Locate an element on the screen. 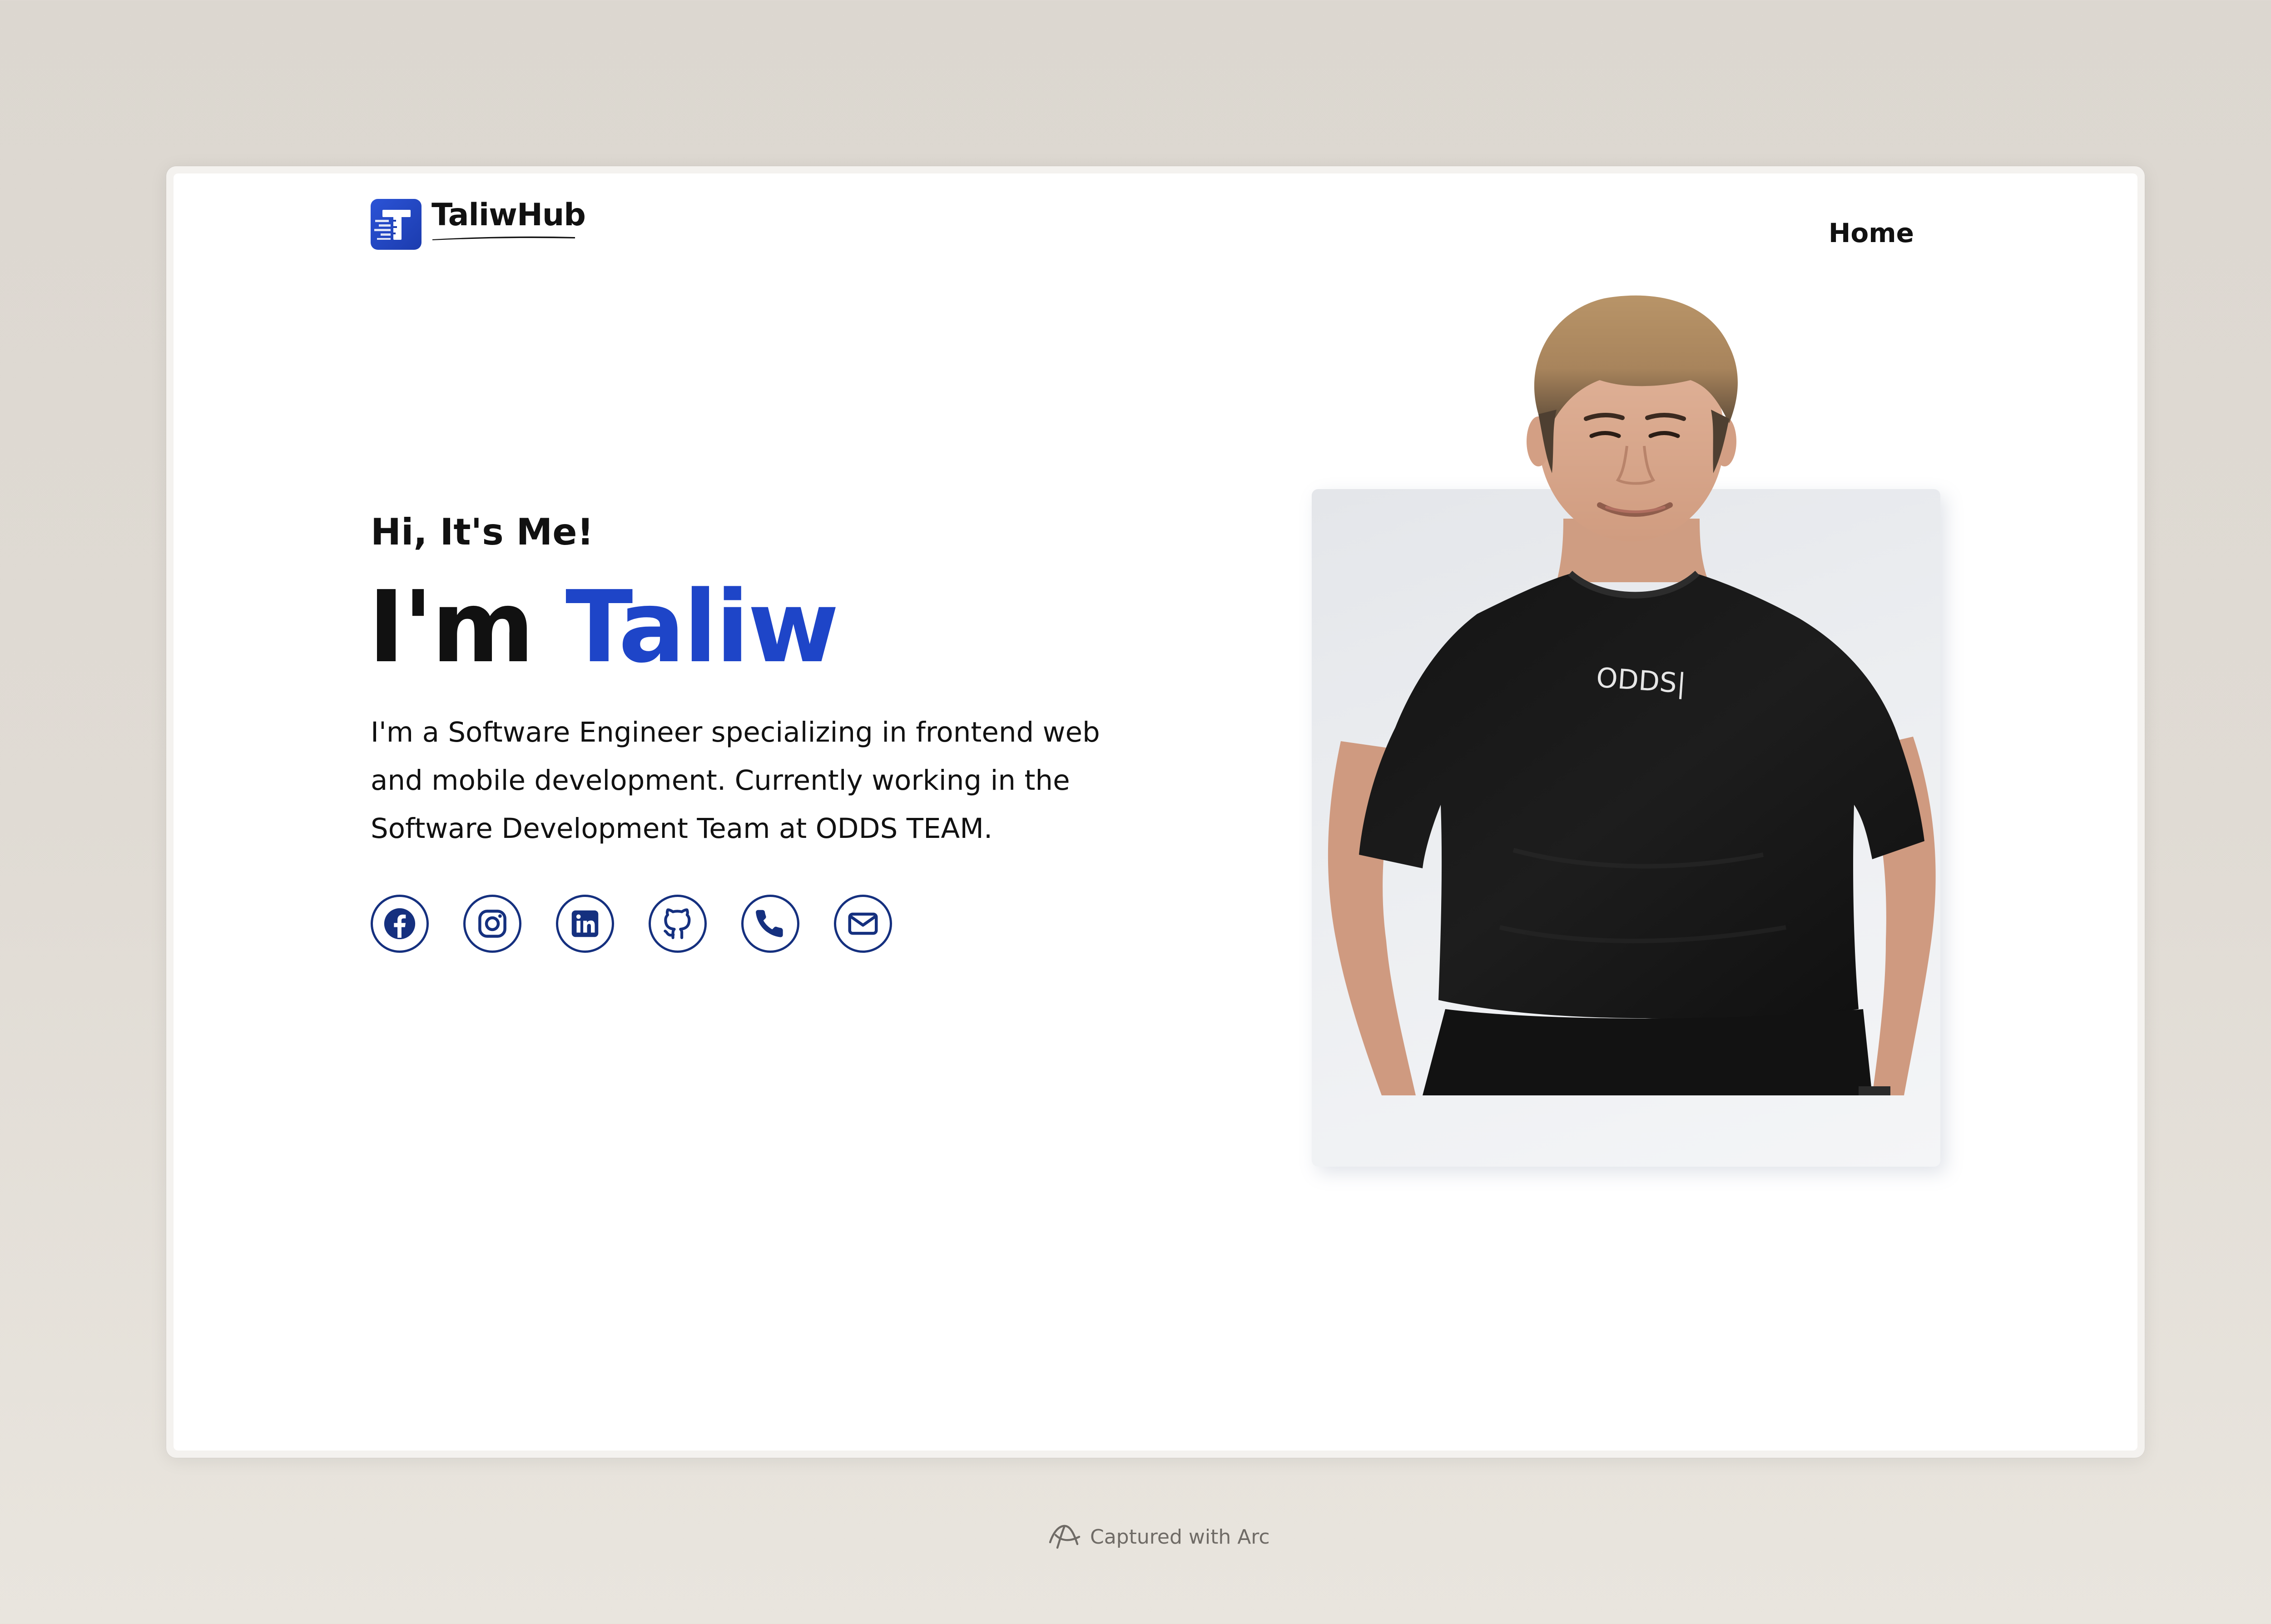 Image resolution: width=2271 pixels, height=1624 pixels. capture-caption: Captured with Arc is located at coordinates (1158, 1536).